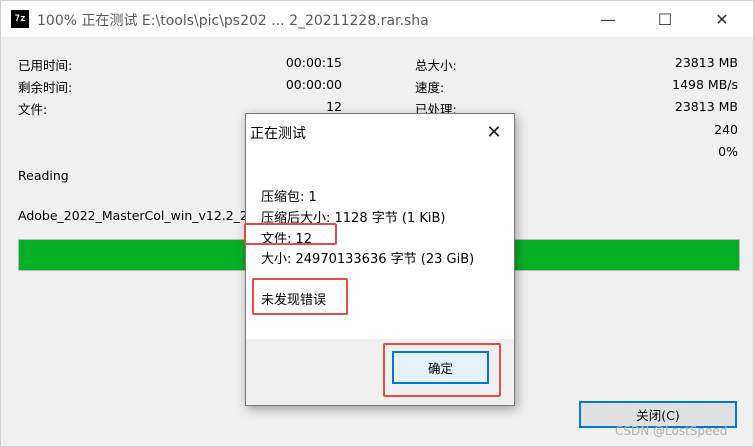 The image size is (754, 447). Describe the element at coordinates (334, 106) in the screenshot. I see `files-value: 12` at that location.